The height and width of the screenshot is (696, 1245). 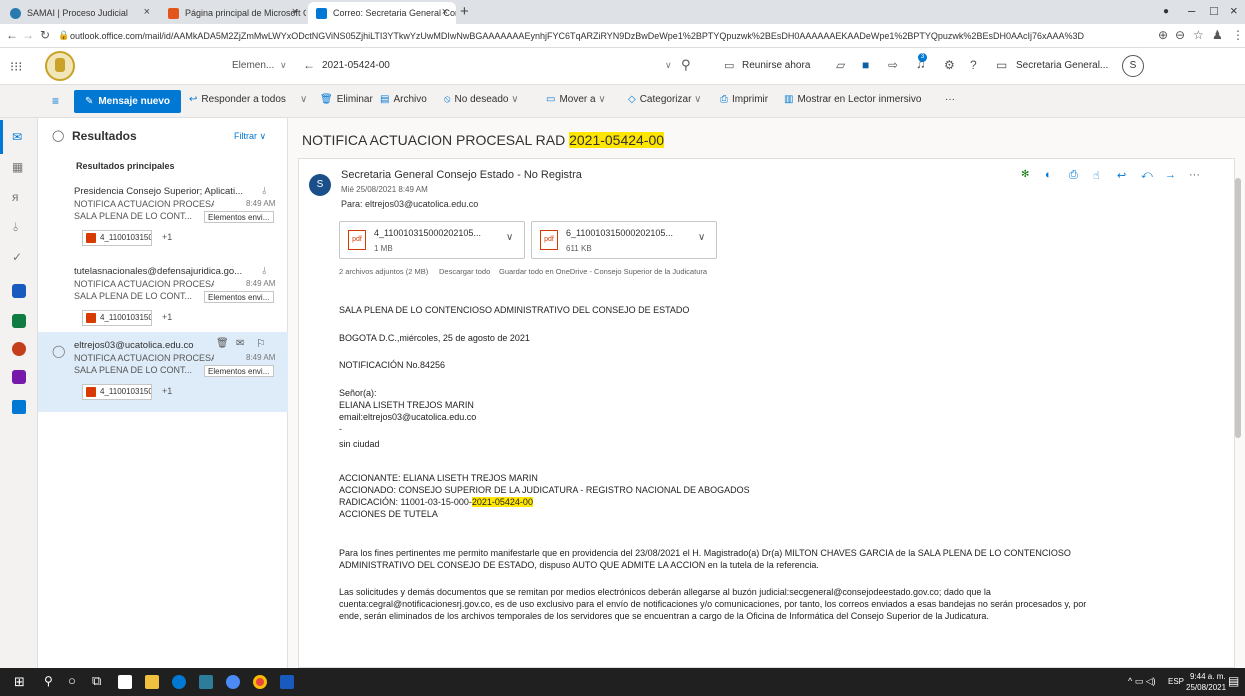 I want to click on like-icon: ☝, so click(x=1096, y=175).